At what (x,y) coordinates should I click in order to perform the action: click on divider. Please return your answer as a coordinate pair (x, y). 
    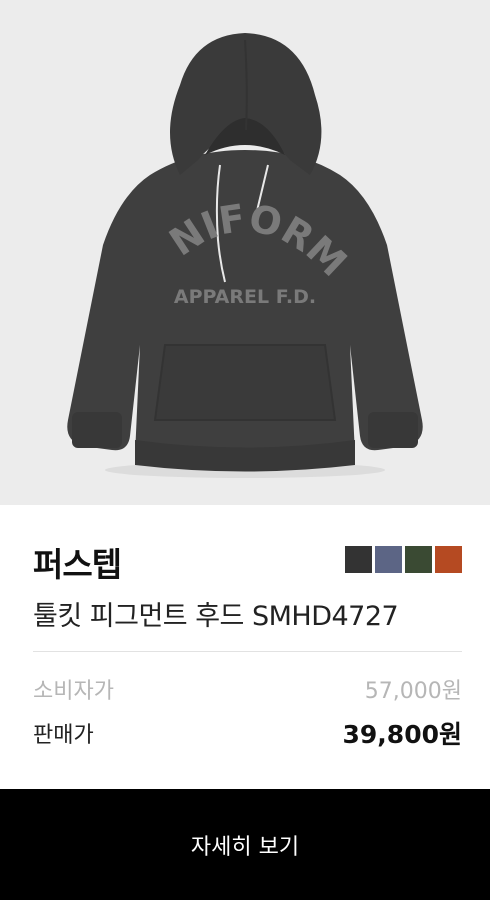
    Looking at the image, I should click on (247, 651).